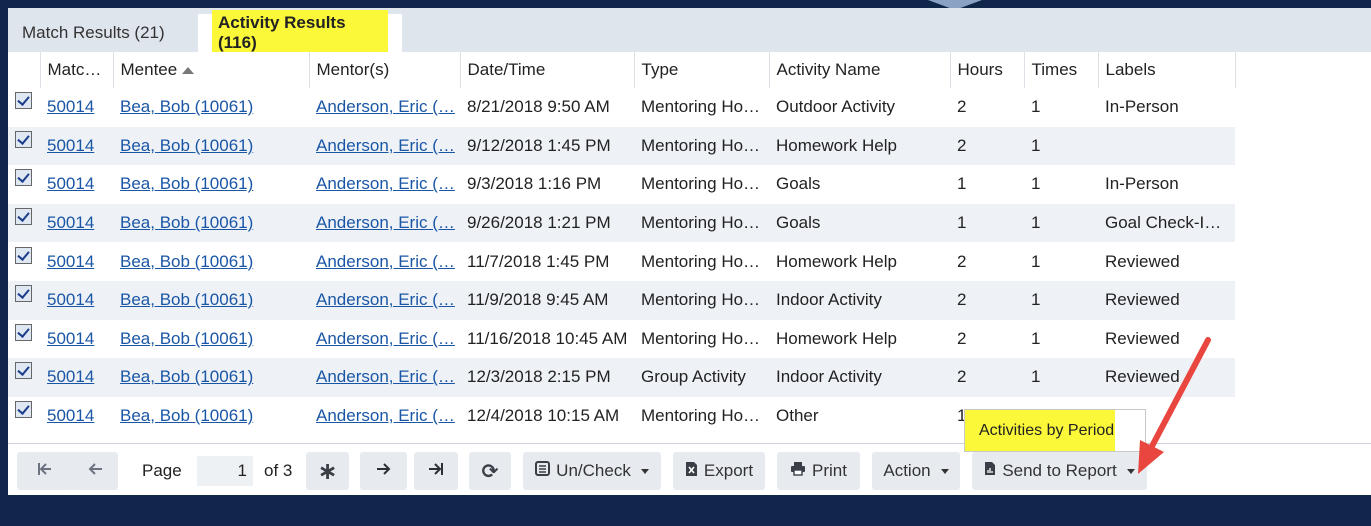  Describe the element at coordinates (1061, 70) in the screenshot. I see `col-times: Times` at that location.